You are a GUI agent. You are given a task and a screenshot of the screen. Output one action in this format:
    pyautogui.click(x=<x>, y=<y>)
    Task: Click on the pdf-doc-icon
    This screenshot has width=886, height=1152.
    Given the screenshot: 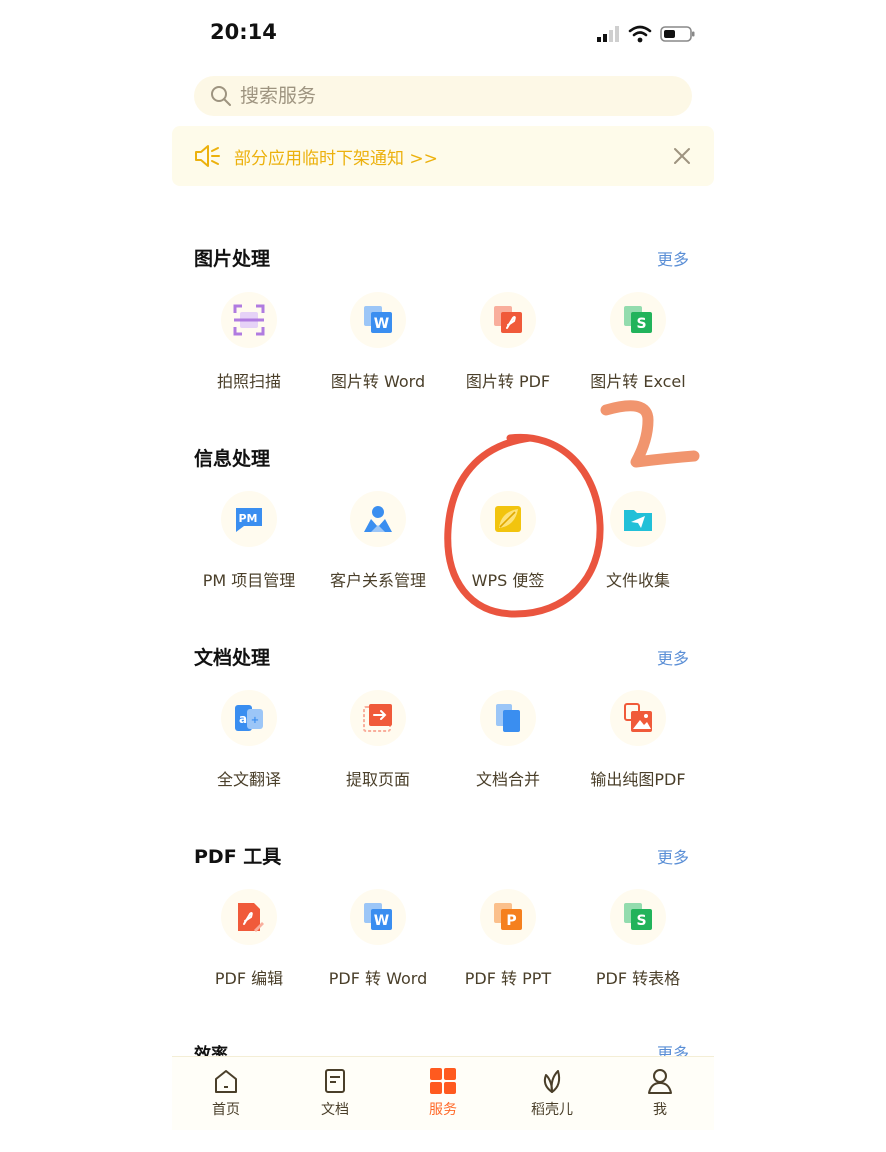 What is the action you would take?
    pyautogui.click(x=508, y=319)
    